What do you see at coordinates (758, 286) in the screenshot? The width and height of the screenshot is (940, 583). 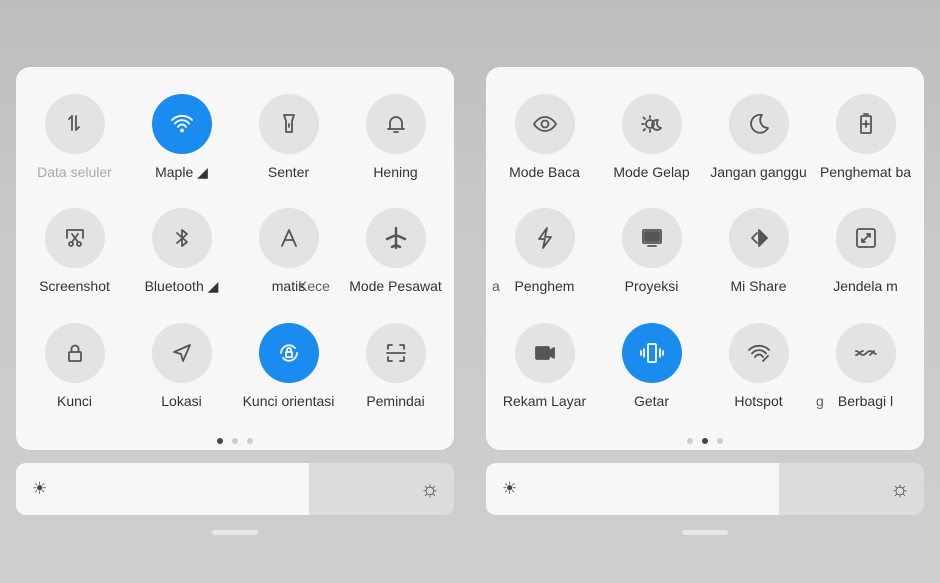 I see `tile-label: Mi Share` at bounding box center [758, 286].